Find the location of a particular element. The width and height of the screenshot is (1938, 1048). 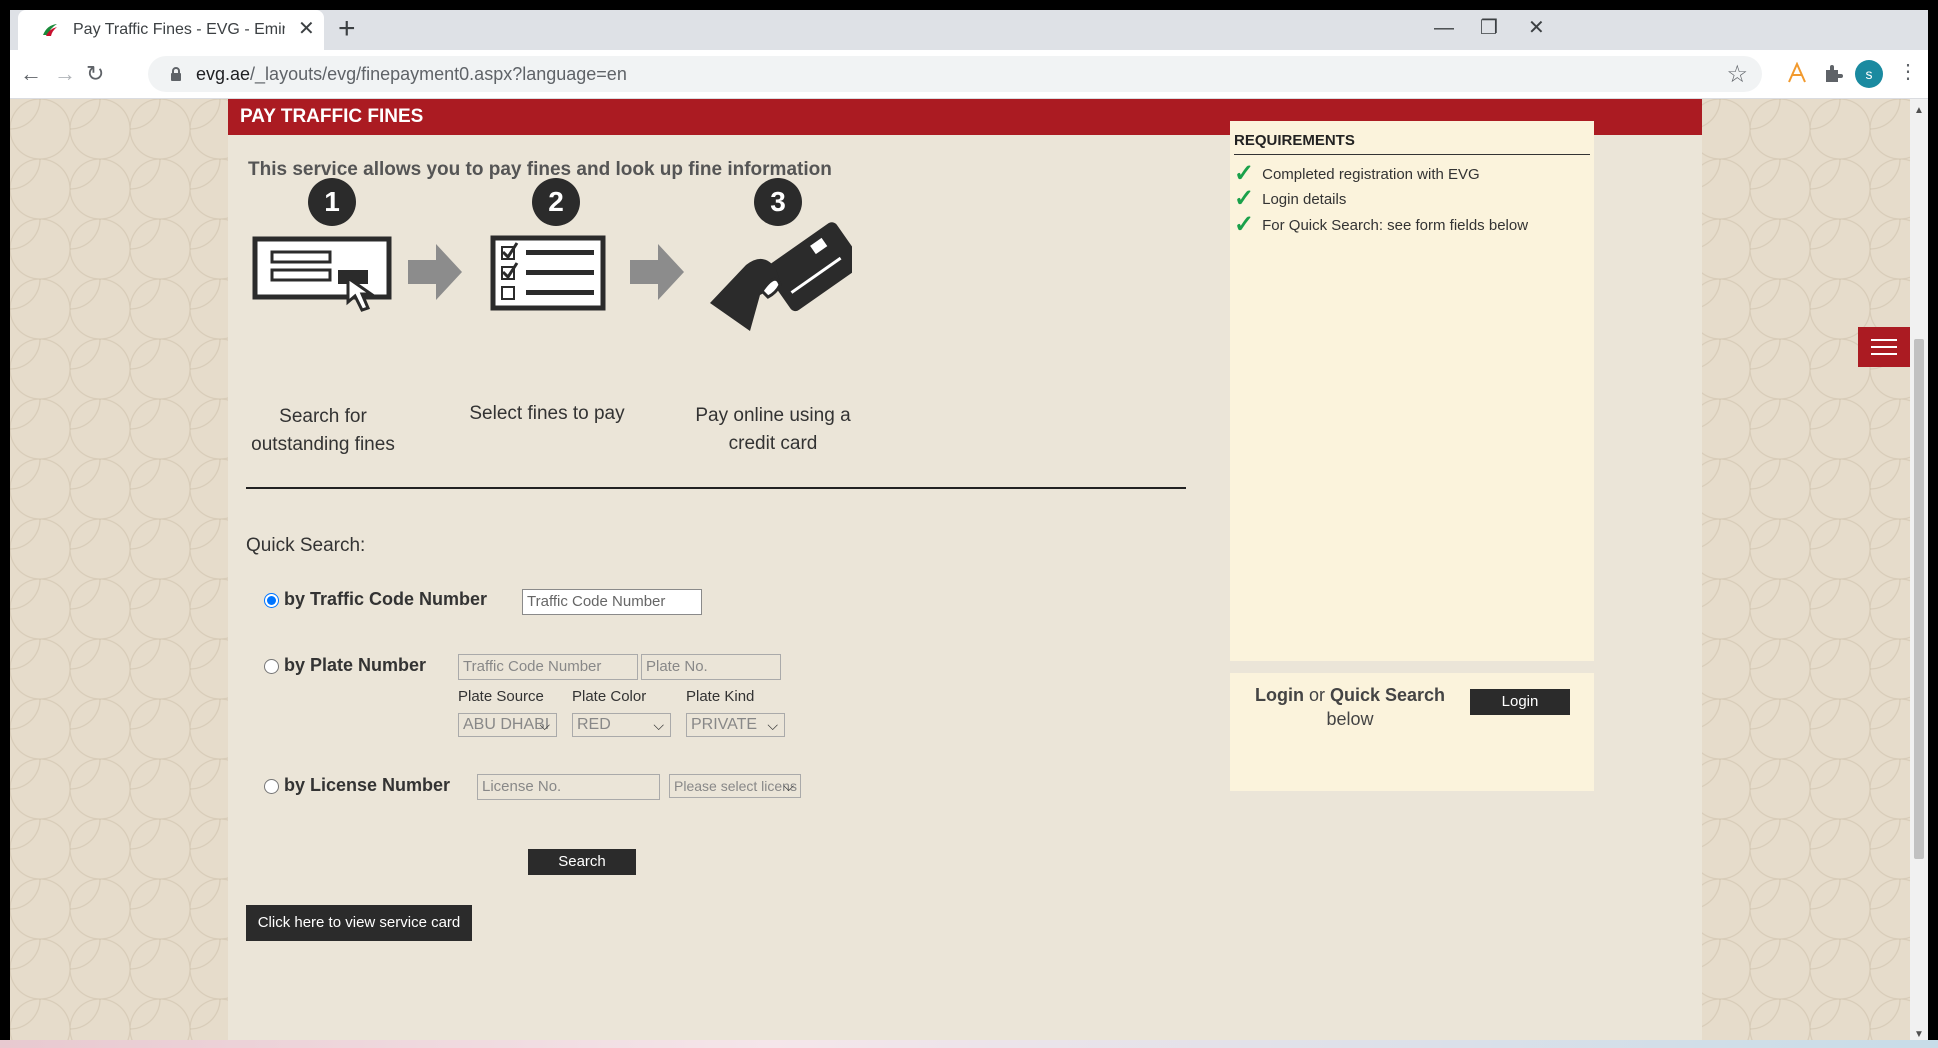

tab-title: Pay Traffic Fines - EVG - Emirates is located at coordinates (179, 29).